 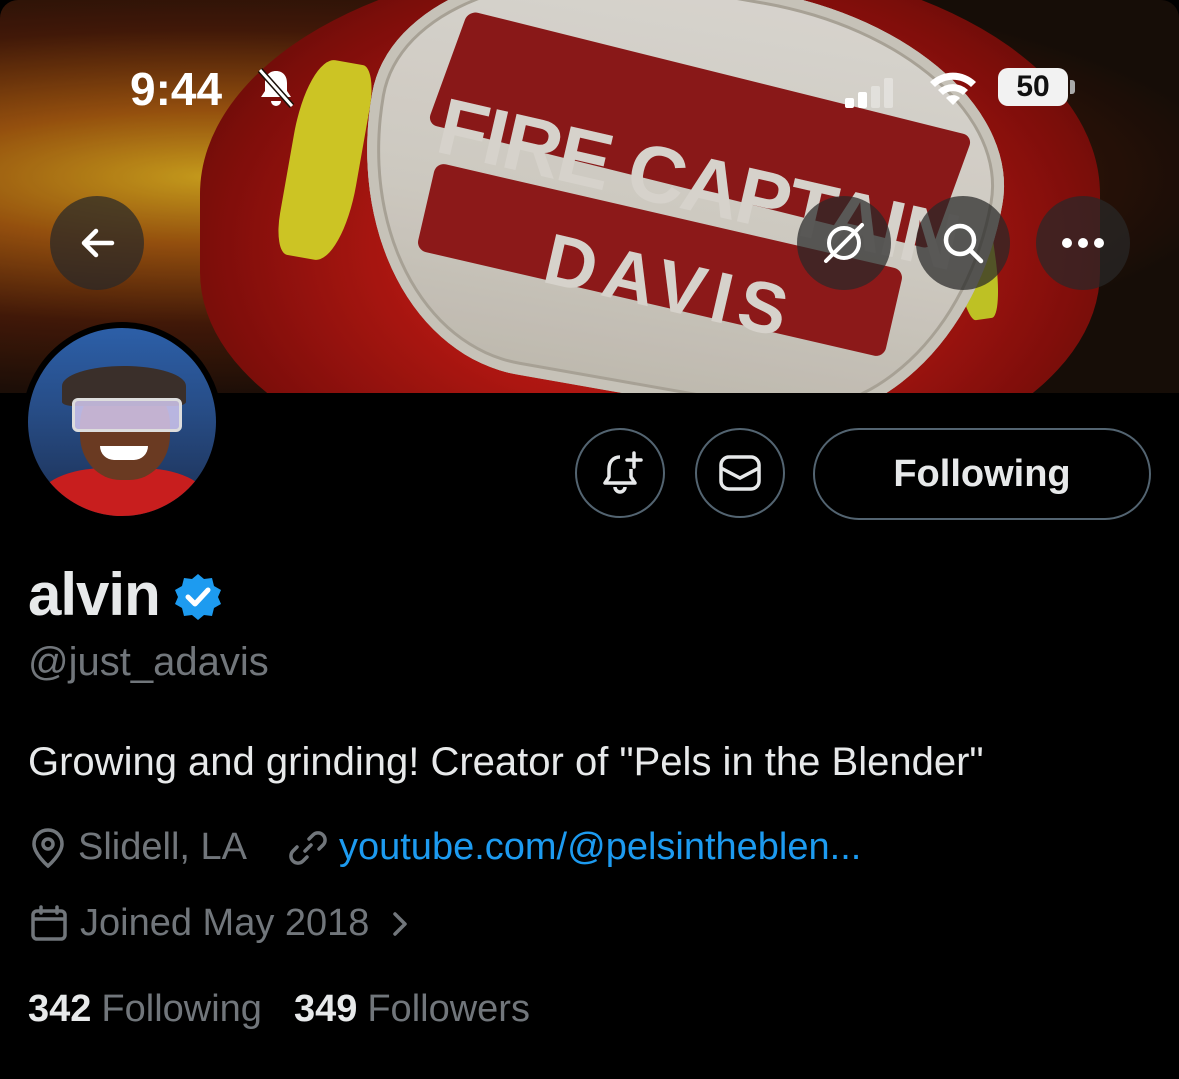 I want to click on avatar, so click(x=122, y=422).